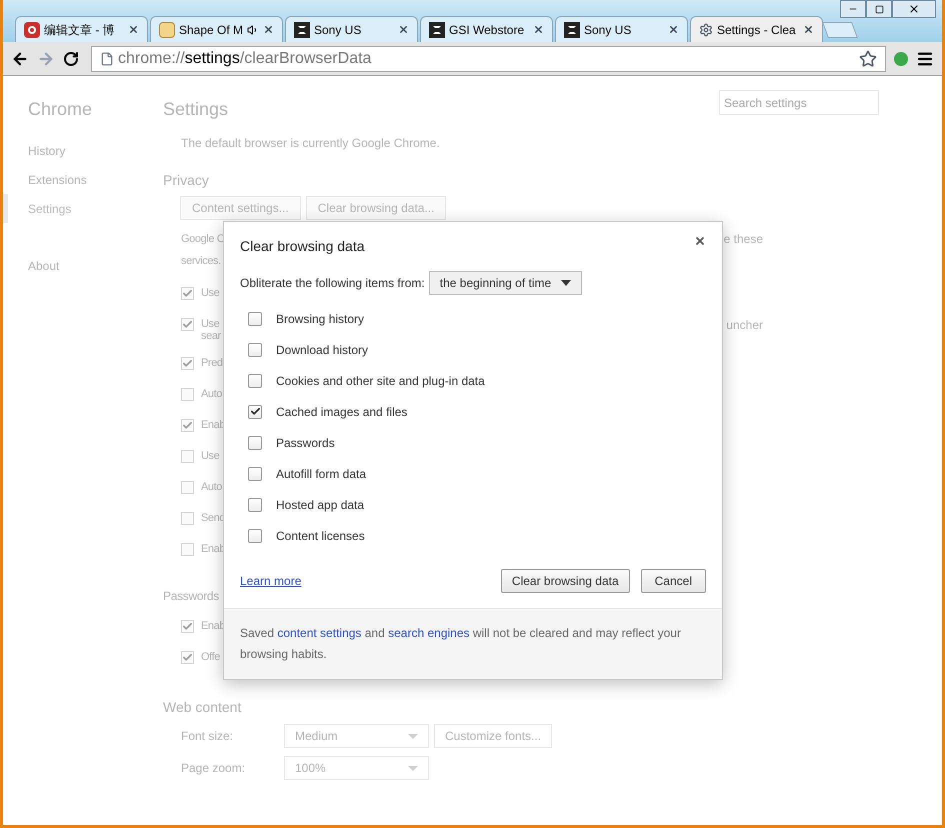  Describe the element at coordinates (60, 109) in the screenshot. I see `sidebar-title: Chrome` at that location.